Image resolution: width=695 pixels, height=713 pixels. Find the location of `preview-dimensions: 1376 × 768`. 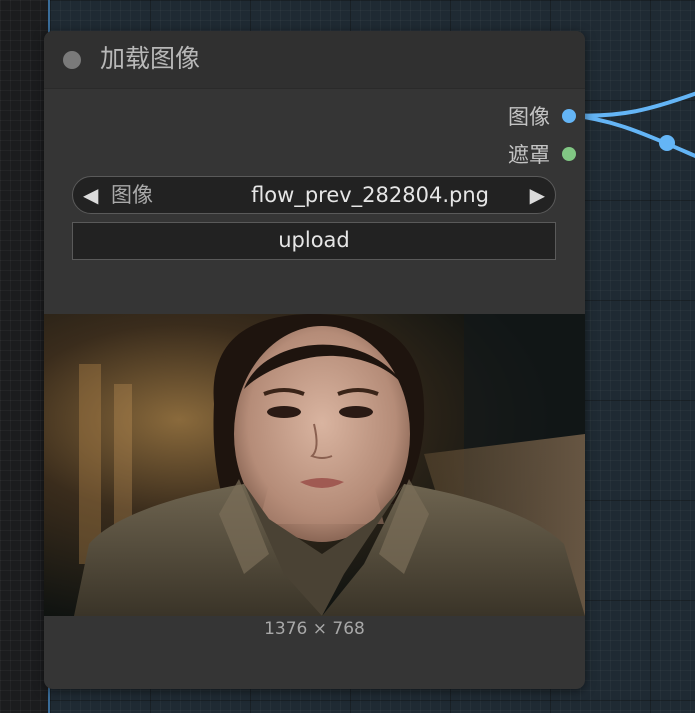

preview-dimensions: 1376 × 768 is located at coordinates (314, 629).